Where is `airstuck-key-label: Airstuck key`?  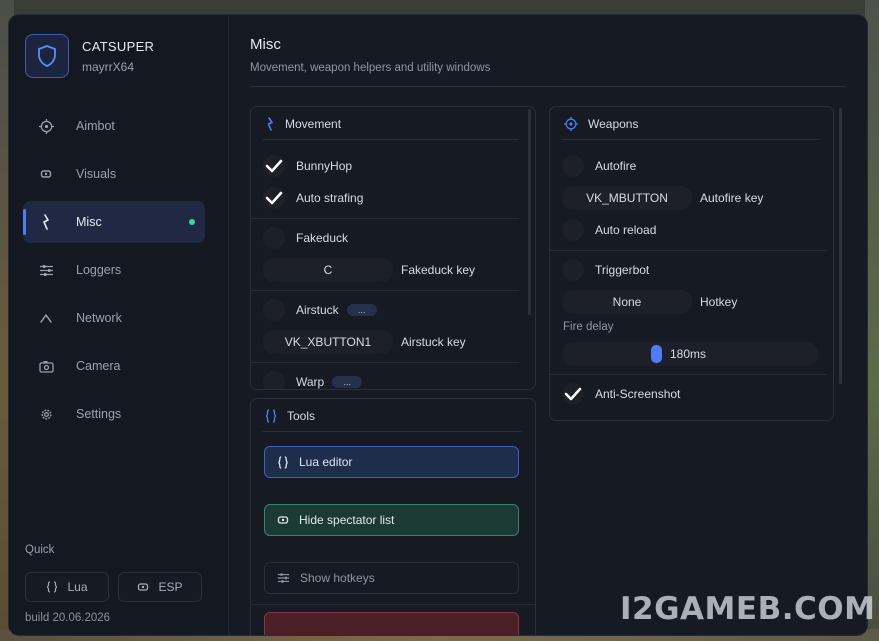 airstuck-key-label: Airstuck key is located at coordinates (433, 342).